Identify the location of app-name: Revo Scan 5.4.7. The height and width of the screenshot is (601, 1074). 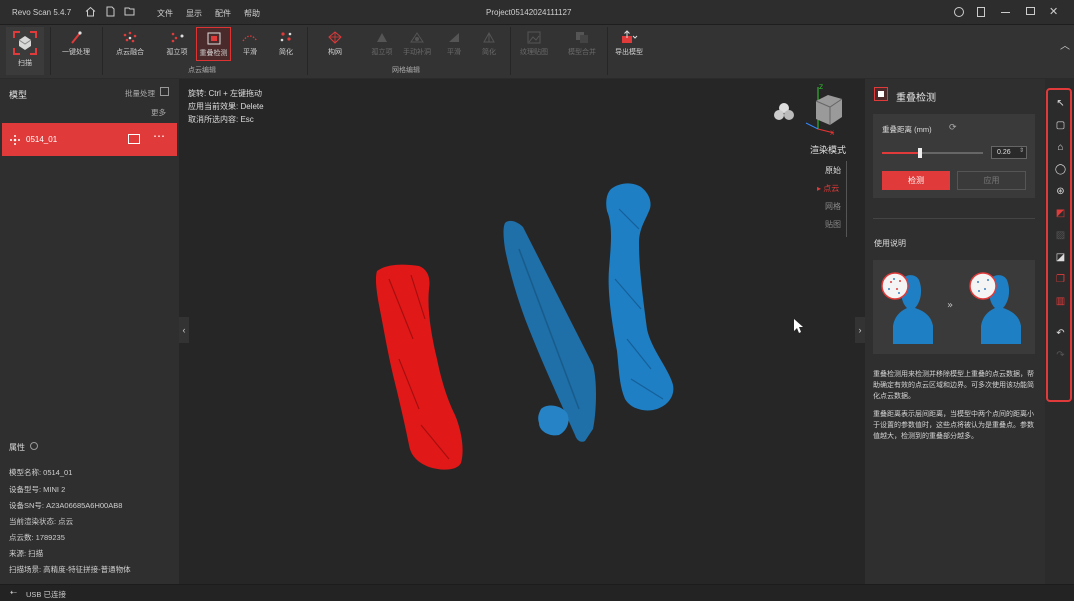
(42, 12).